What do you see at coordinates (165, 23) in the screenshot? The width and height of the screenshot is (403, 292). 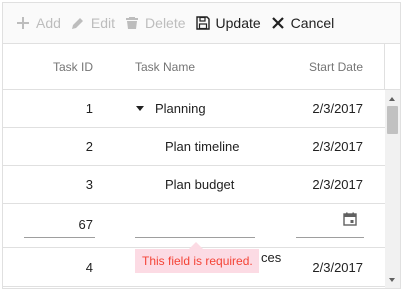 I see `delete-label: Delete` at bounding box center [165, 23].